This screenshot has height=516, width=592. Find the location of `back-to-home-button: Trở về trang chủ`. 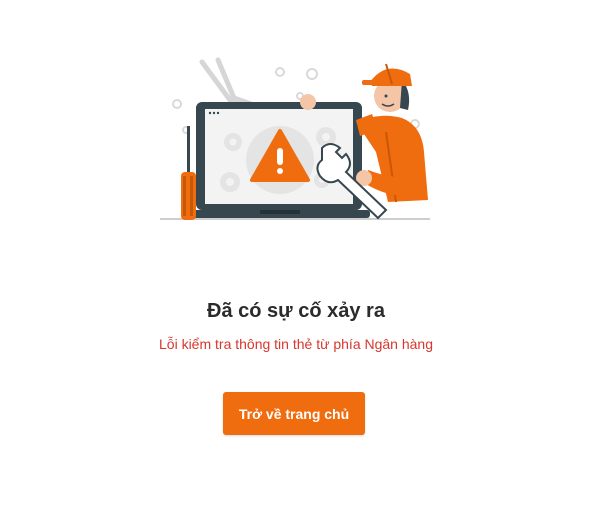

back-to-home-button: Trở về trang chủ is located at coordinates (294, 413).